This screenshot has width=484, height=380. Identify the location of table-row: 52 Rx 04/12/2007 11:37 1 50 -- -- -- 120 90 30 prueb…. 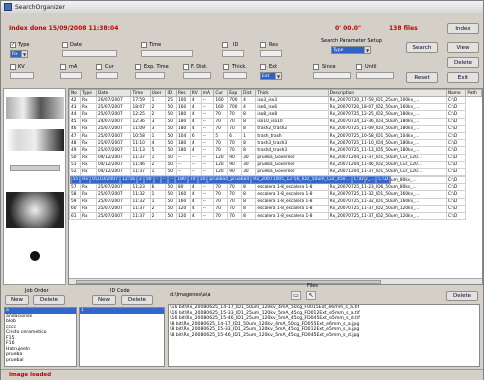
(275, 172).